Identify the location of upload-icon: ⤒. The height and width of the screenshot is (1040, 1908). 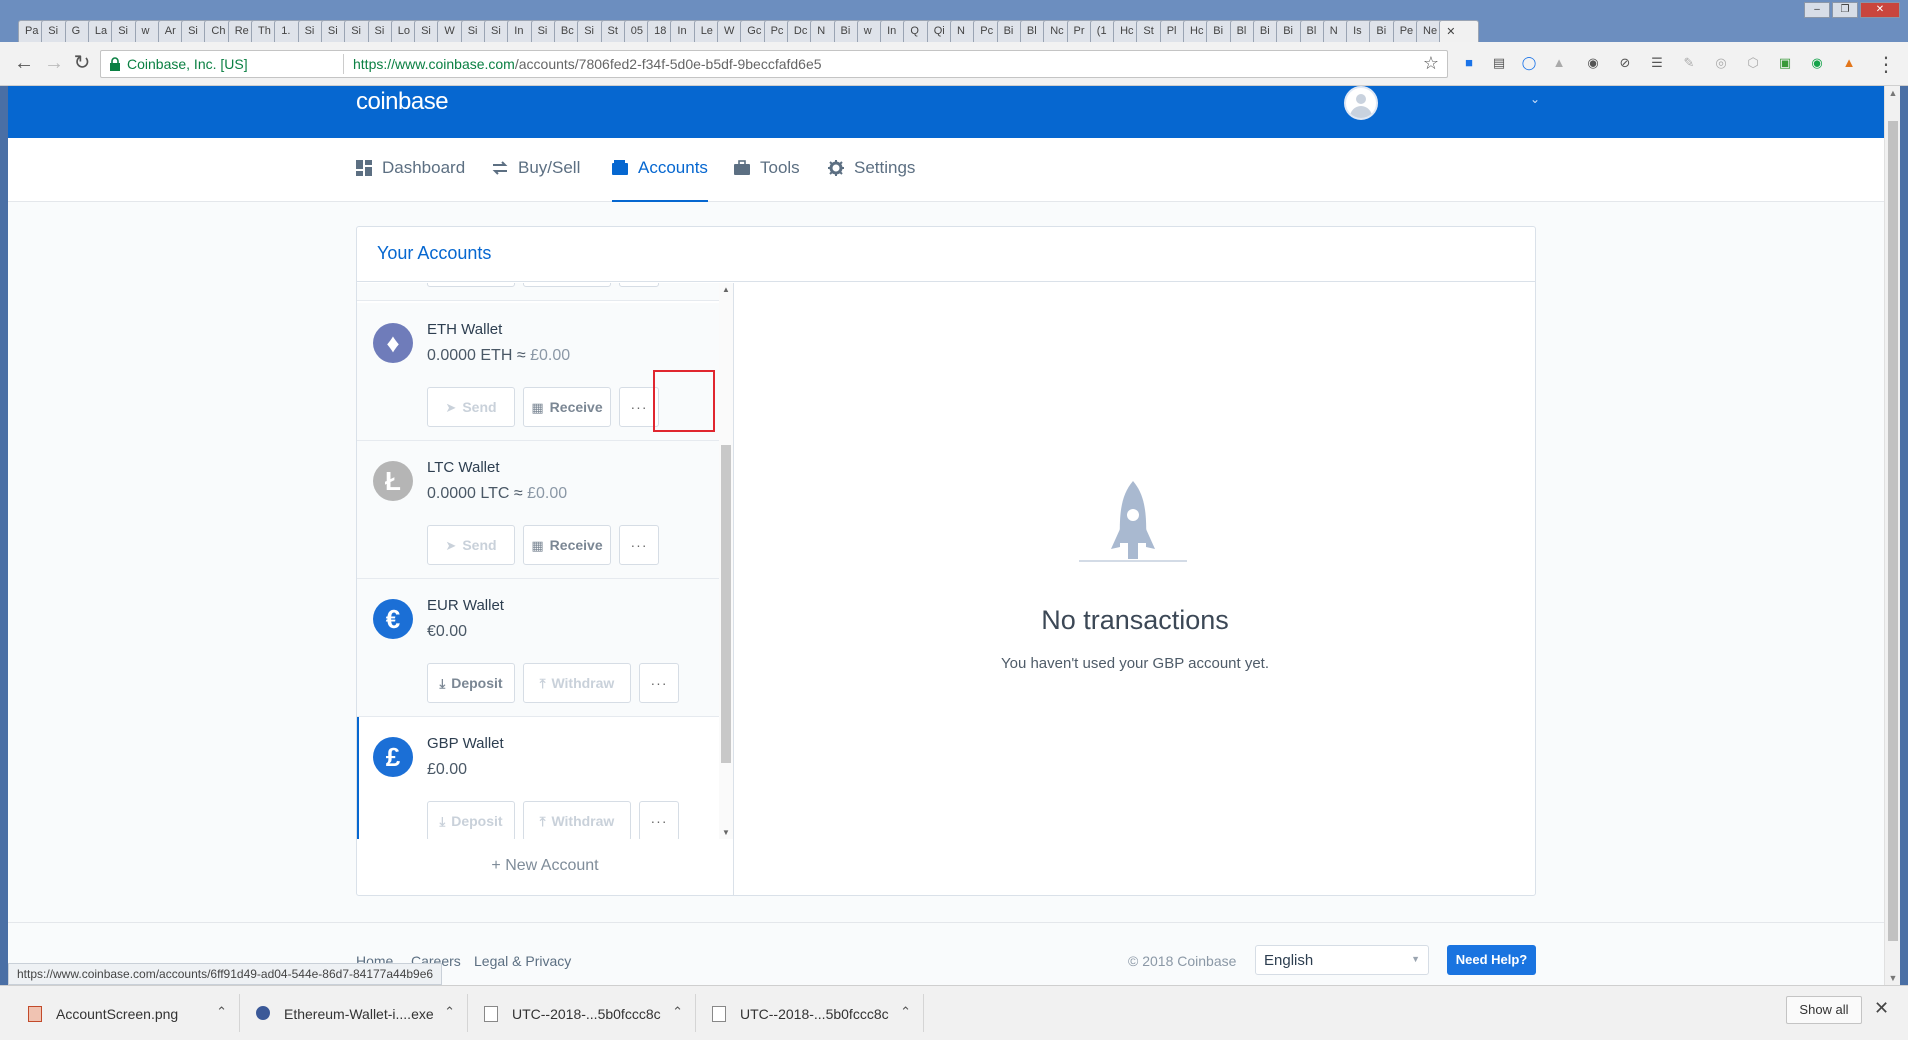
(542, 821).